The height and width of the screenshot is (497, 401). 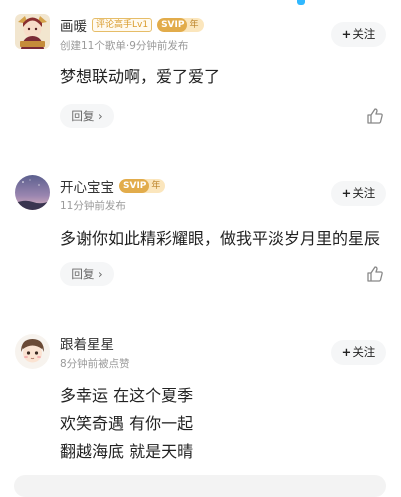 I want to click on night-sky-avatar-icon, so click(x=32, y=192).